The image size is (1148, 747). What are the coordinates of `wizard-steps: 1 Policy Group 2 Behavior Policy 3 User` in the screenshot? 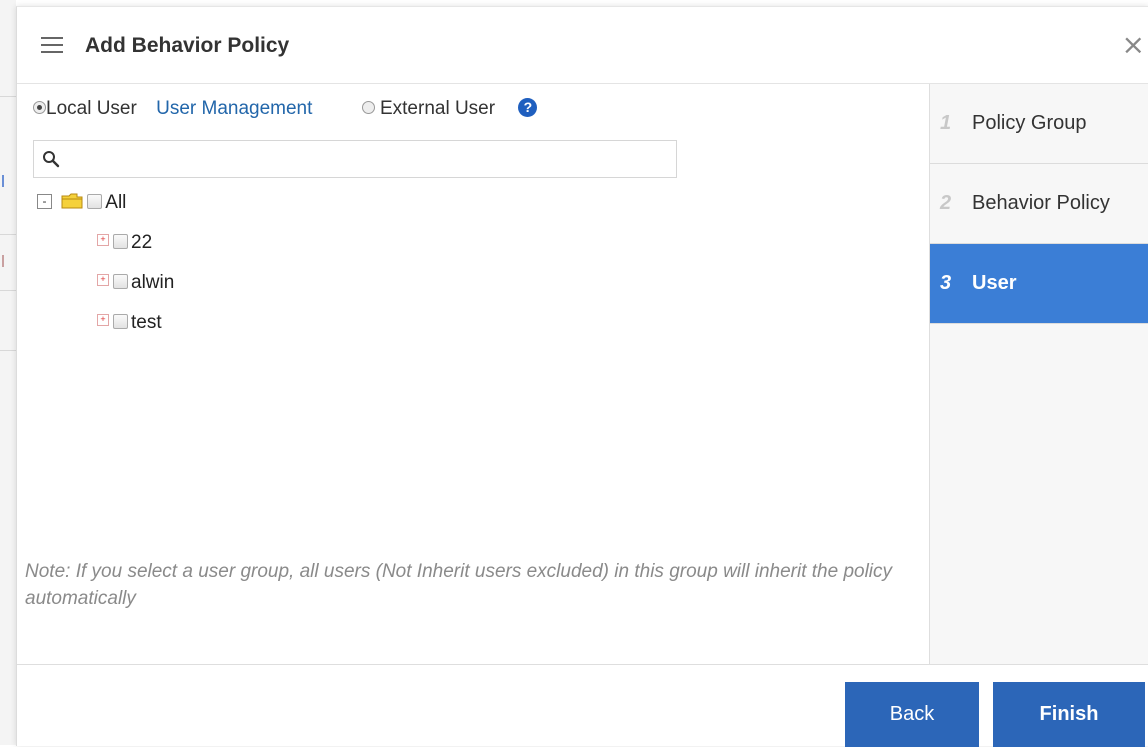 It's located at (1038, 374).